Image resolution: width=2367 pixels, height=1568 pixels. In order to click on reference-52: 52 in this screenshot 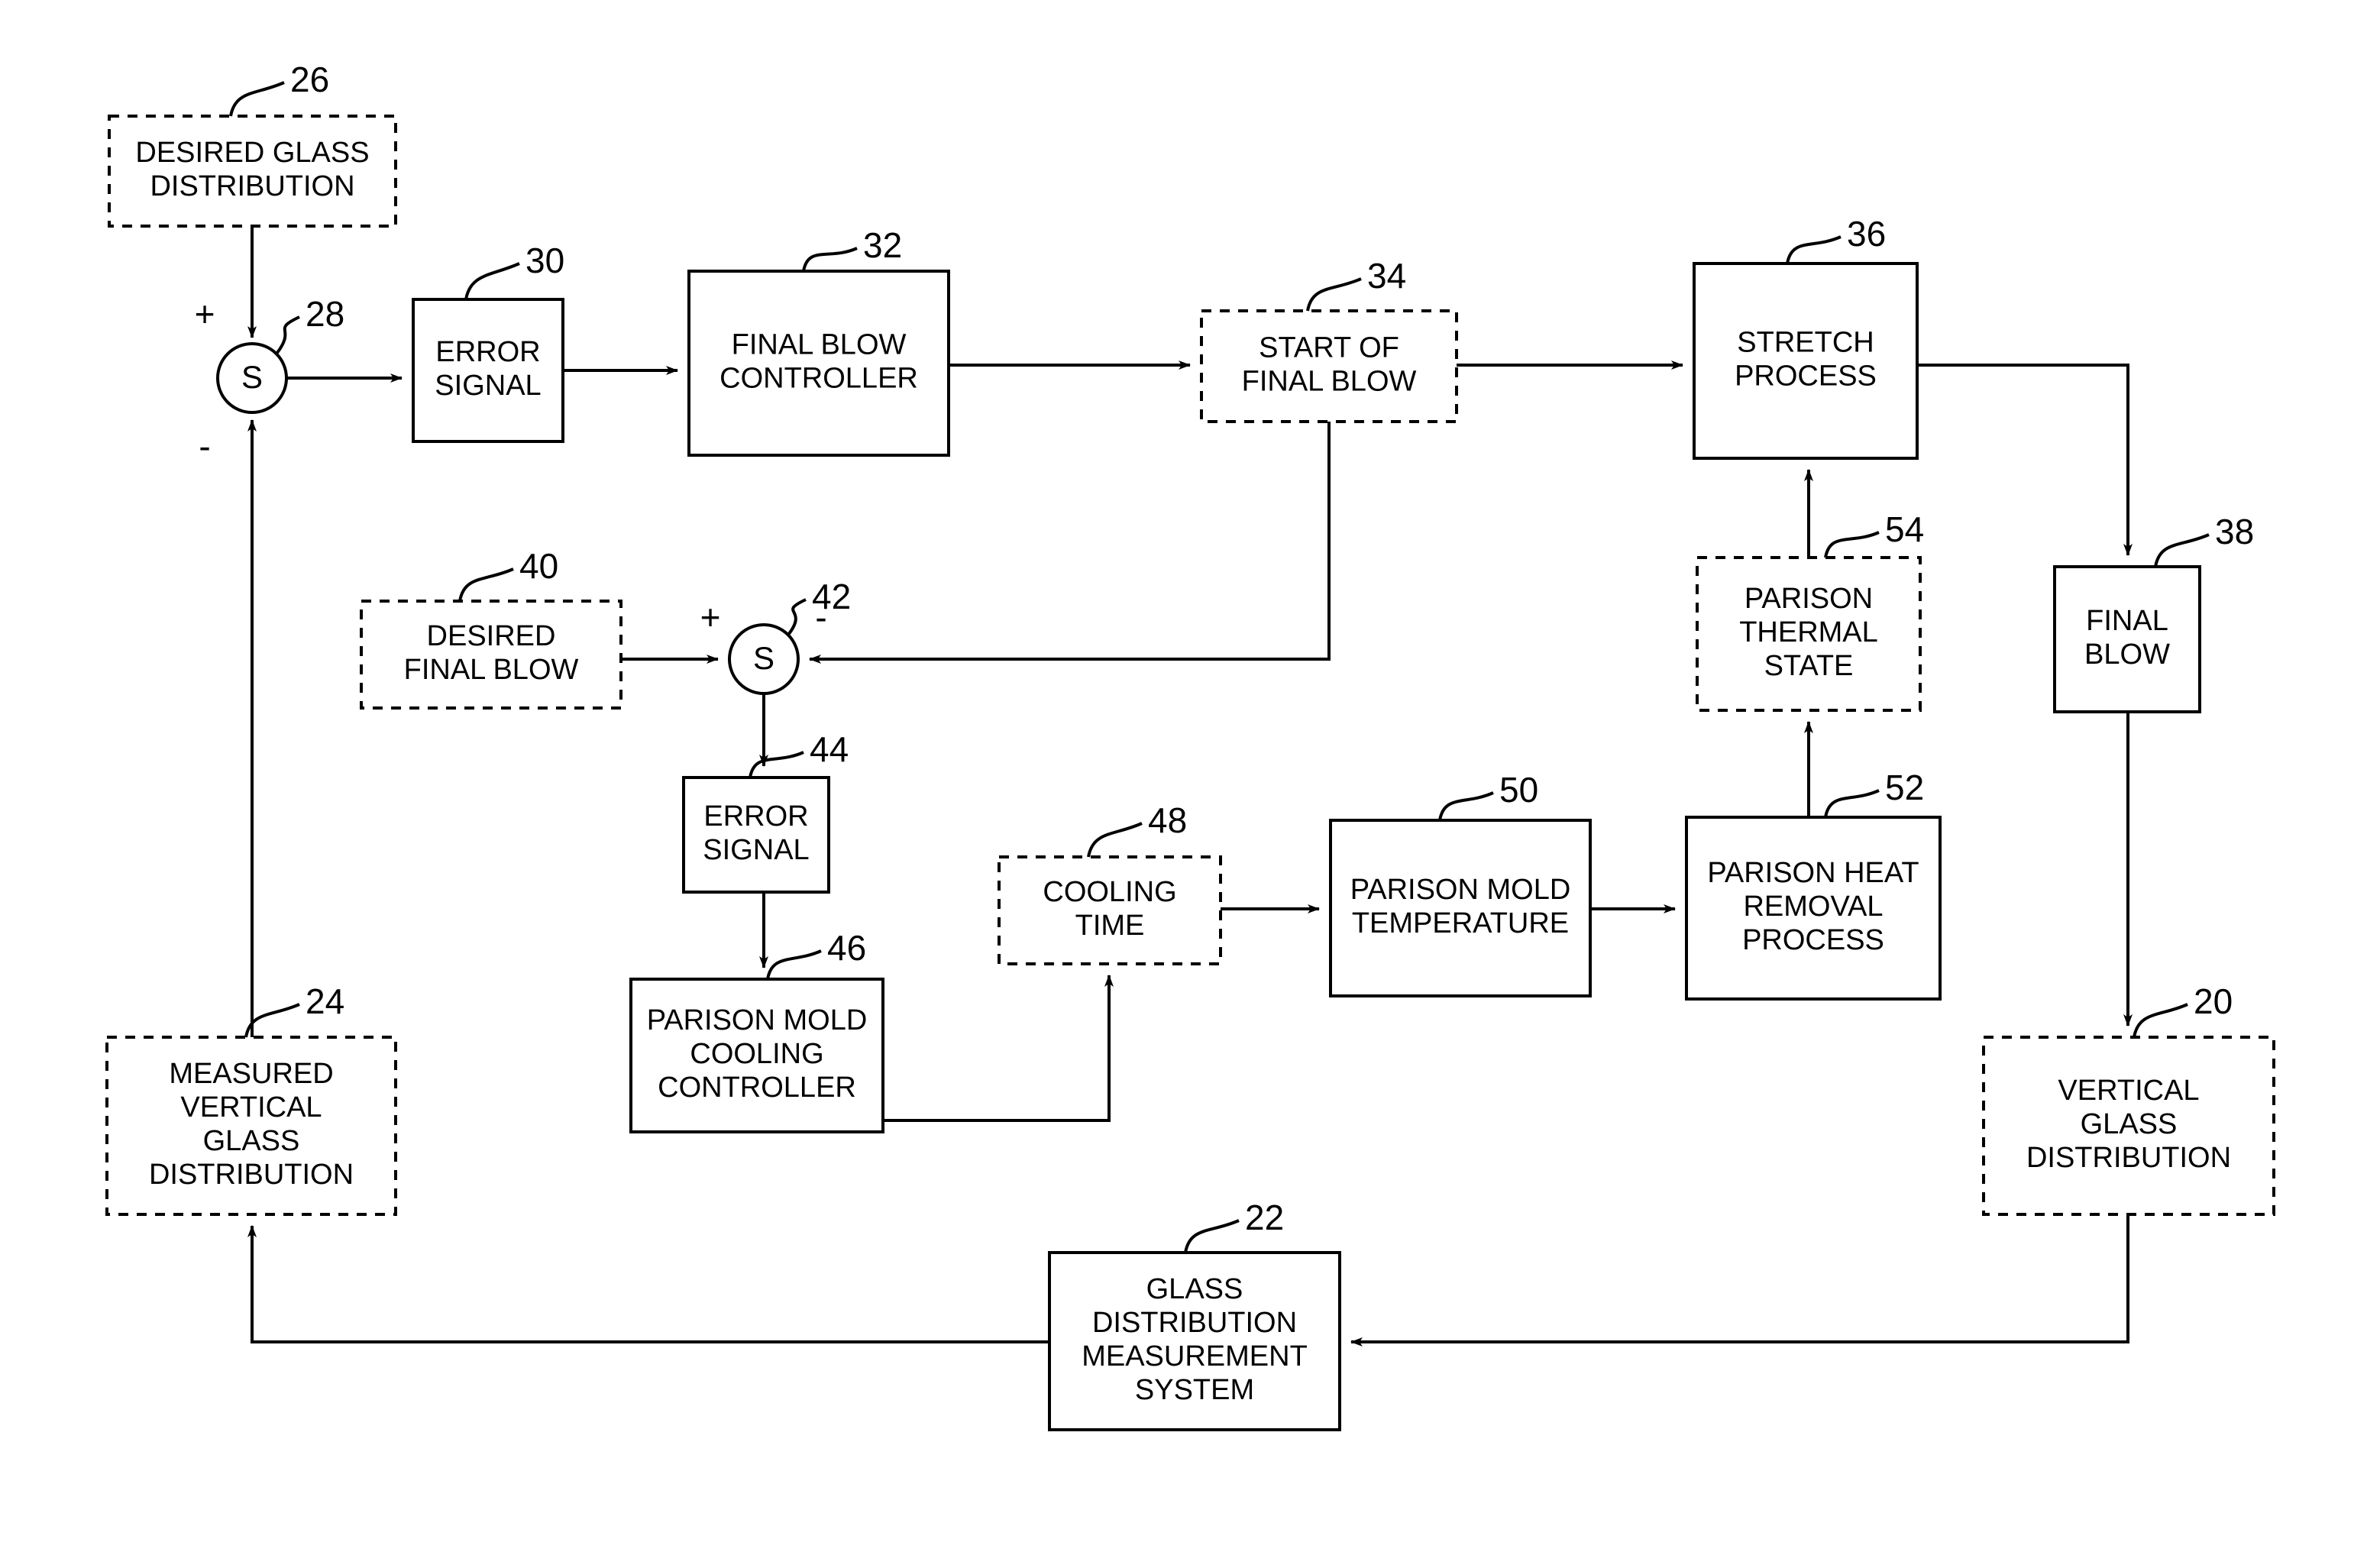, I will do `click(1874, 793)`.